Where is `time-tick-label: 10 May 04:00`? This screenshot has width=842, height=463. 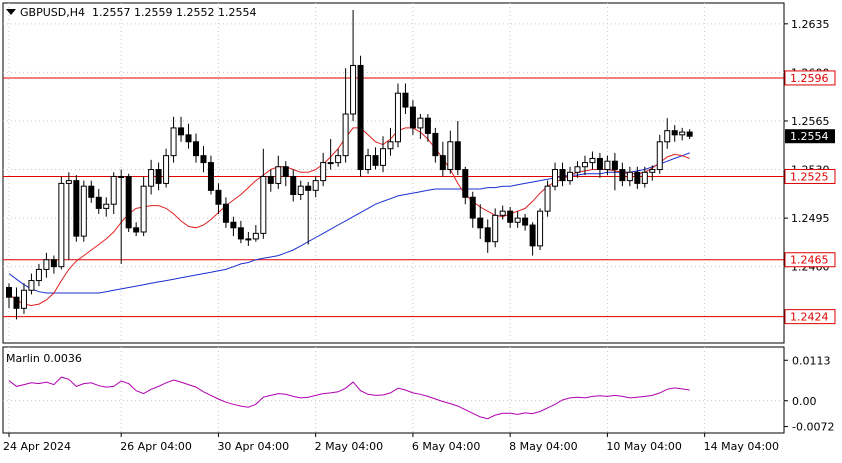 time-tick-label: 10 May 04:00 is located at coordinates (643, 446).